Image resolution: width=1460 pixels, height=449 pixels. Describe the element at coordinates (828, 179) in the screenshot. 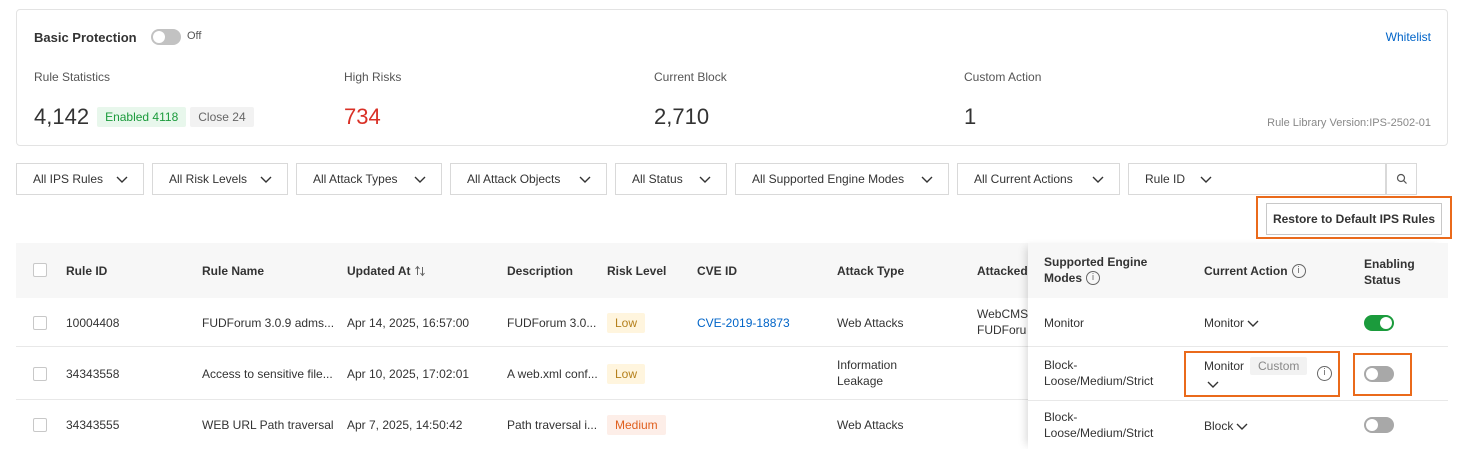

I see `filter-engine-modes-label: All Supported Engine Modes` at that location.